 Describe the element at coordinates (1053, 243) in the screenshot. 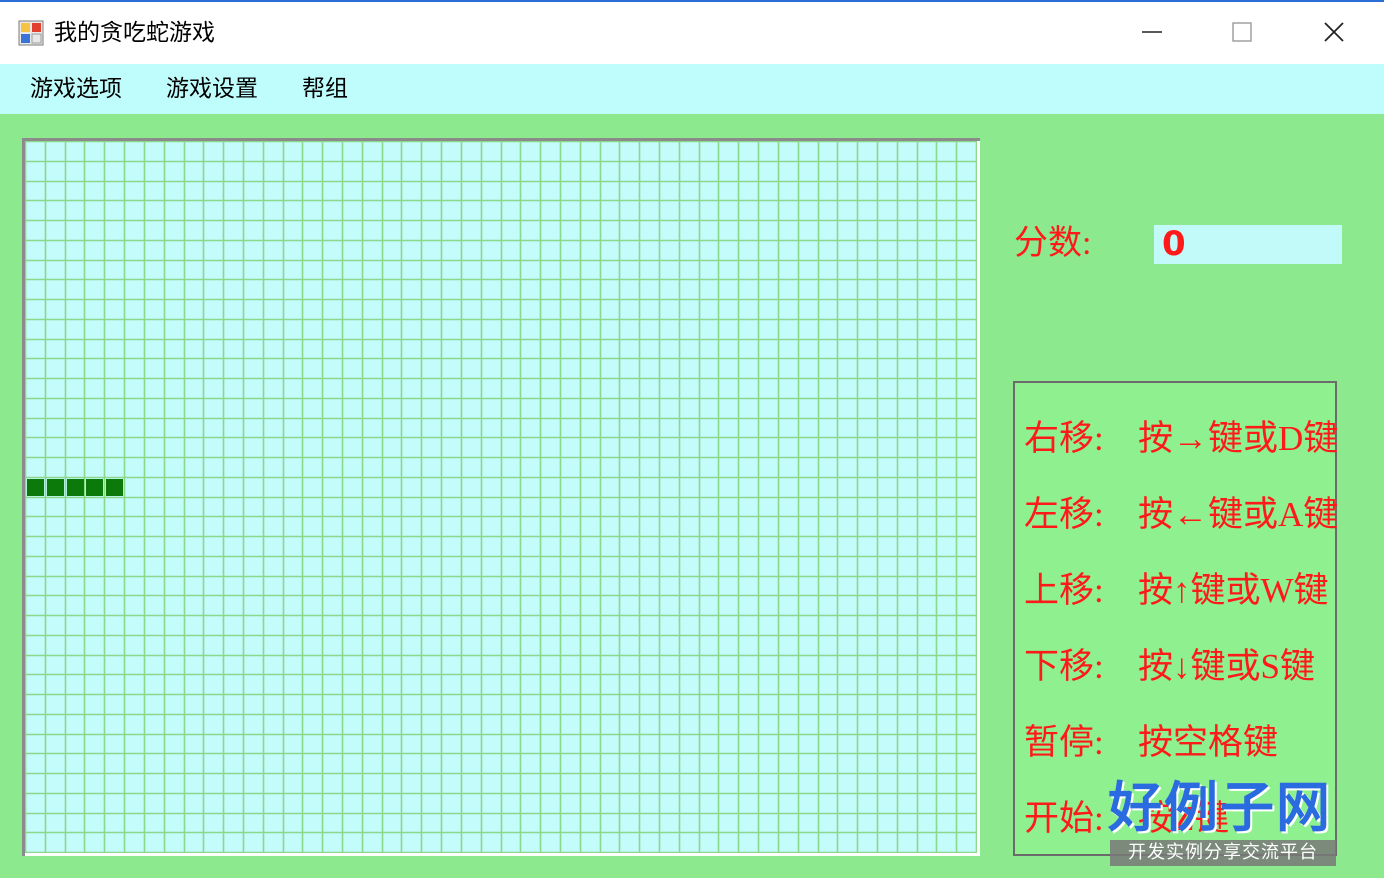

I see `score-label: 分数:` at that location.